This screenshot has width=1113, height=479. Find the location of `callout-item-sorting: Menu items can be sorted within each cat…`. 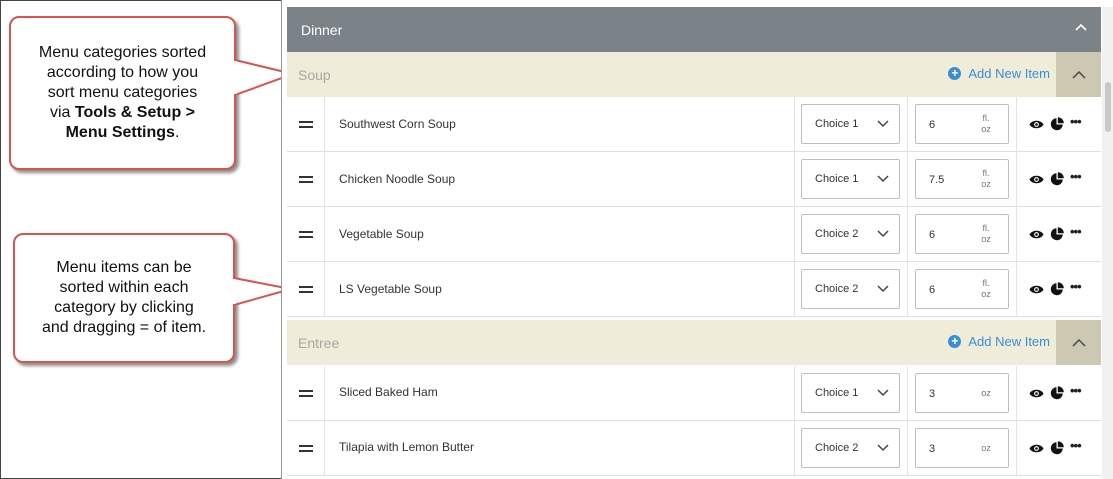

callout-item-sorting: Menu items can be sorted within each cat… is located at coordinates (124, 298).